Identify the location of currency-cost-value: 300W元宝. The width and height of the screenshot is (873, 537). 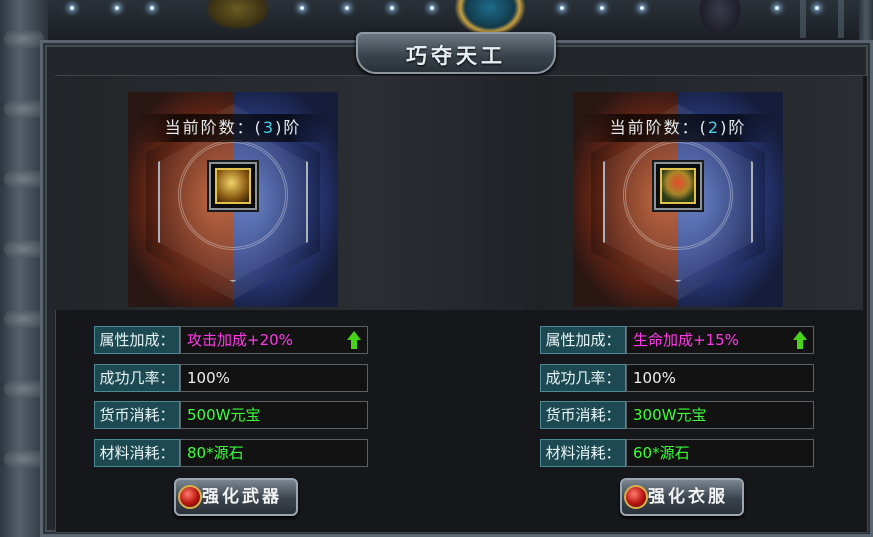
(720, 415).